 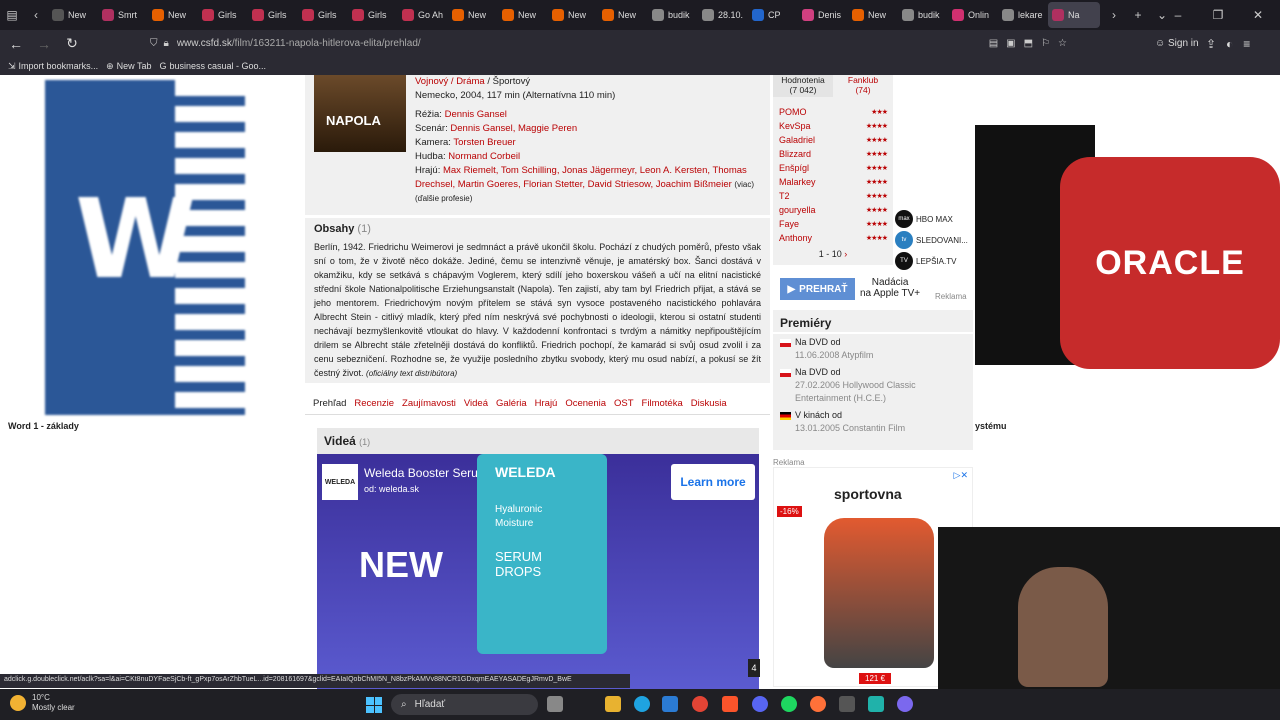 I want to click on task-view-icon, so click(x=555, y=704).